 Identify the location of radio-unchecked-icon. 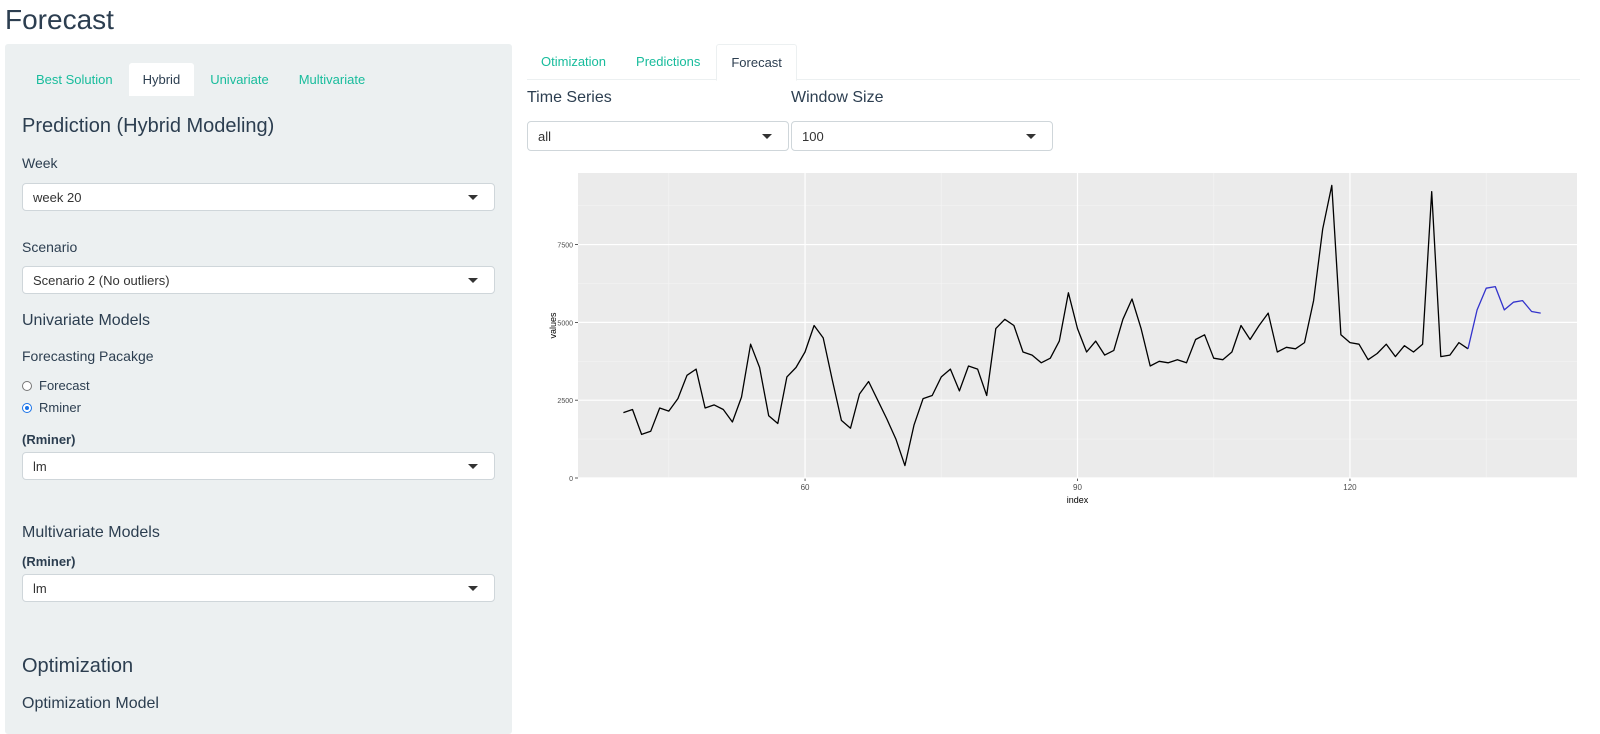
(27, 385).